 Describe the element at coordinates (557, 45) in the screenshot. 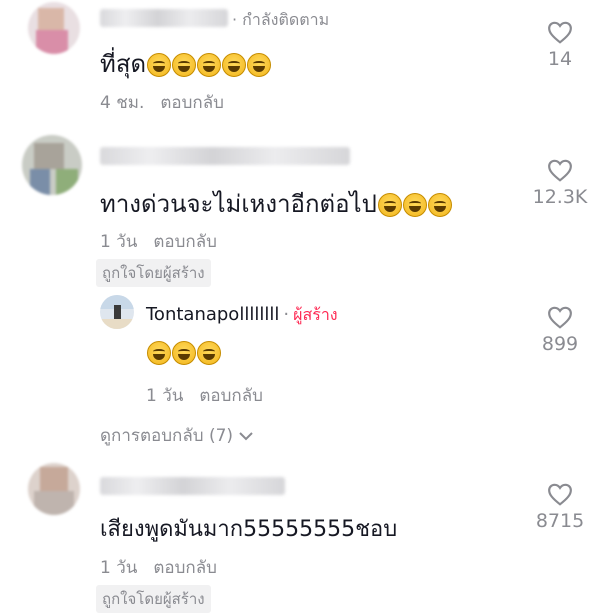

I see `like-button: 14` at that location.